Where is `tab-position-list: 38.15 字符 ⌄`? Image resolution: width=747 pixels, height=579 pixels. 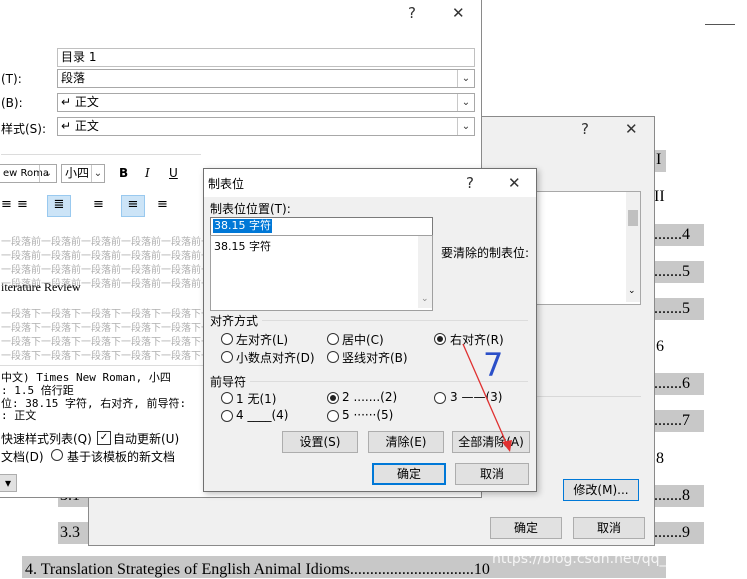
tab-position-list: 38.15 字符 ⌄ is located at coordinates (321, 273).